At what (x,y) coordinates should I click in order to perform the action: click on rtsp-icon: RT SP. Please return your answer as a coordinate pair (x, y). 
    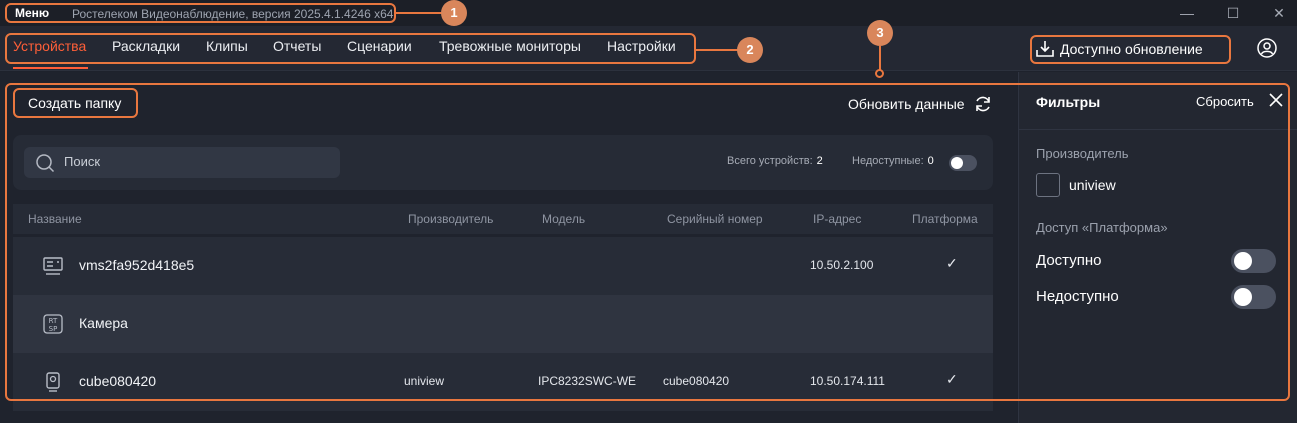
    Looking at the image, I should click on (53, 324).